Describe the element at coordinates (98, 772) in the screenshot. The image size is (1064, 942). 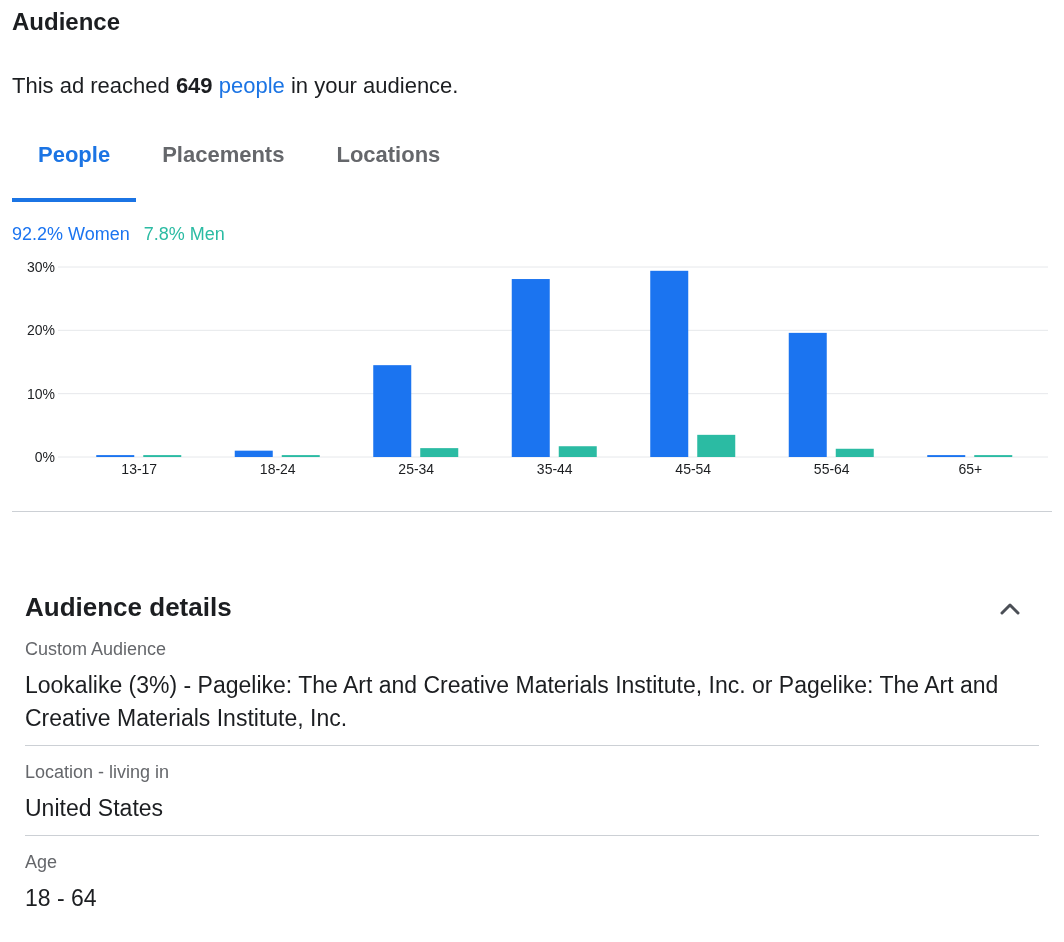
I see `detail-label: Location - living in` at that location.